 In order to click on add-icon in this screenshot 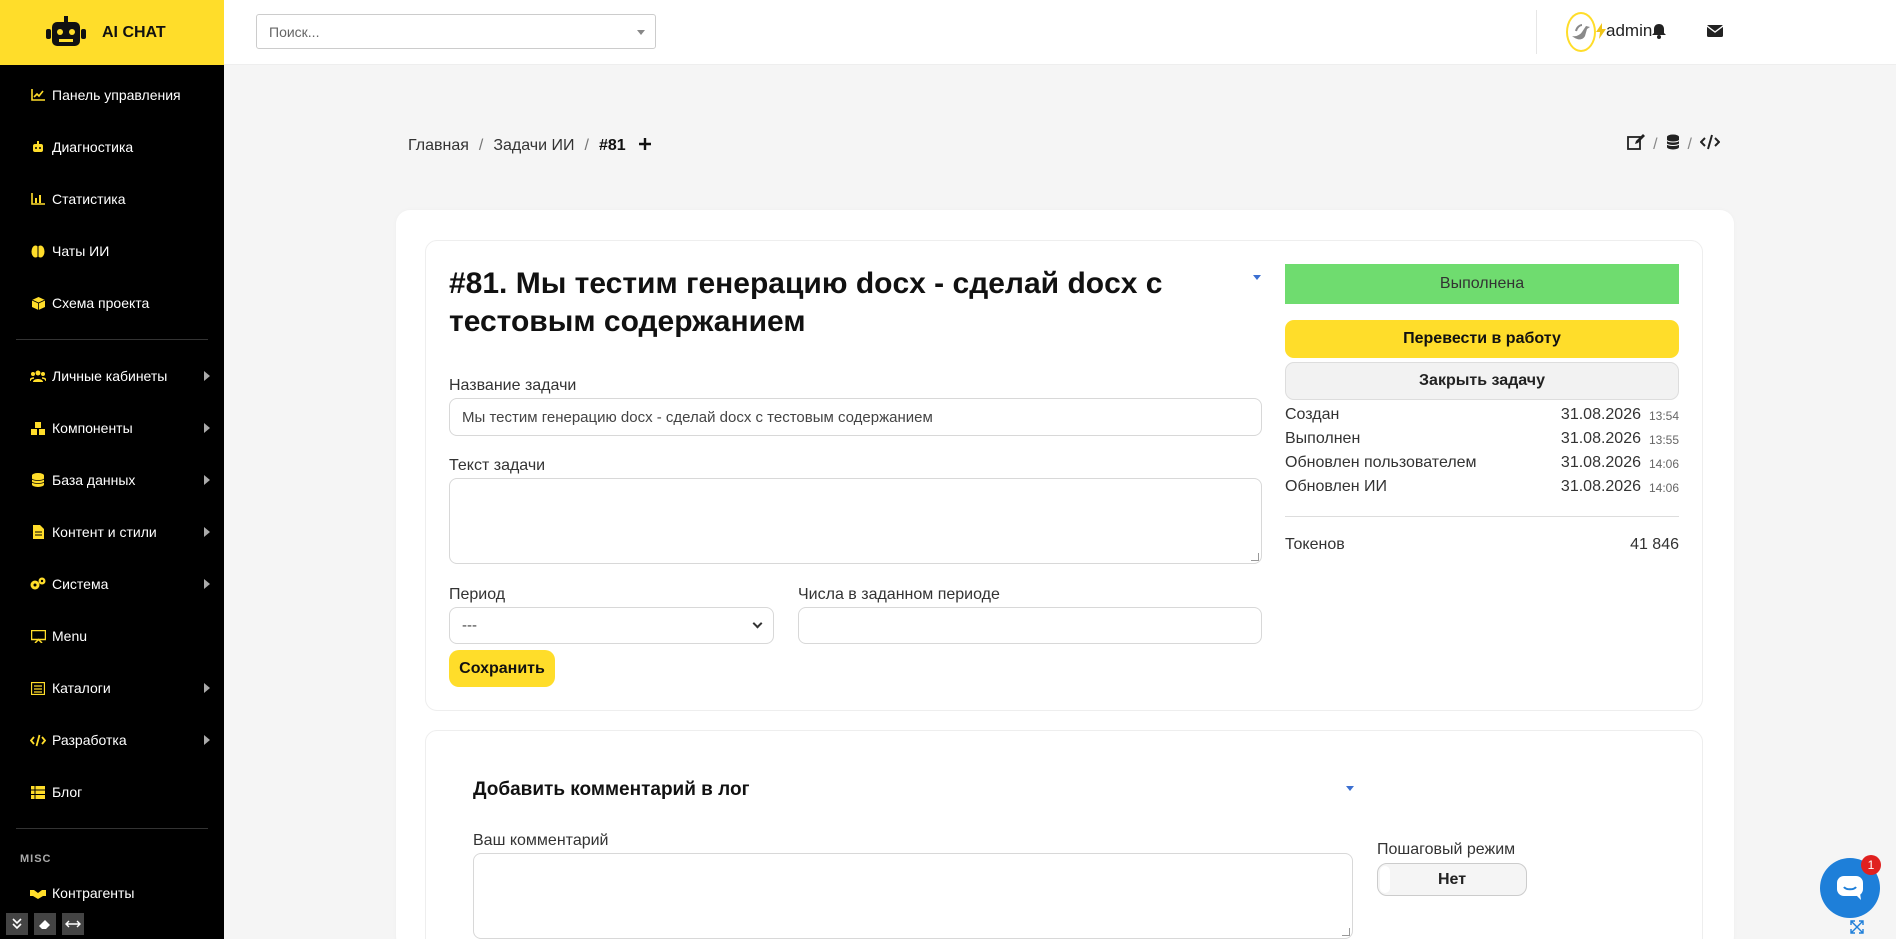, I will do `click(645, 145)`.